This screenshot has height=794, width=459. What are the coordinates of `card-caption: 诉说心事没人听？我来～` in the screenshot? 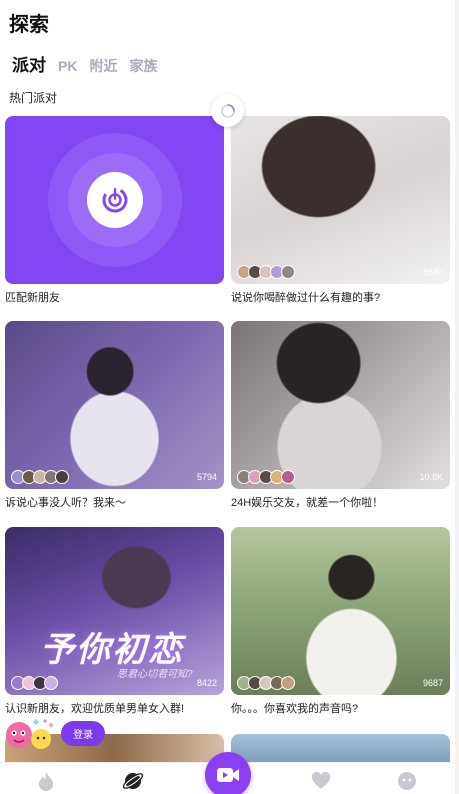 It's located at (65, 503).